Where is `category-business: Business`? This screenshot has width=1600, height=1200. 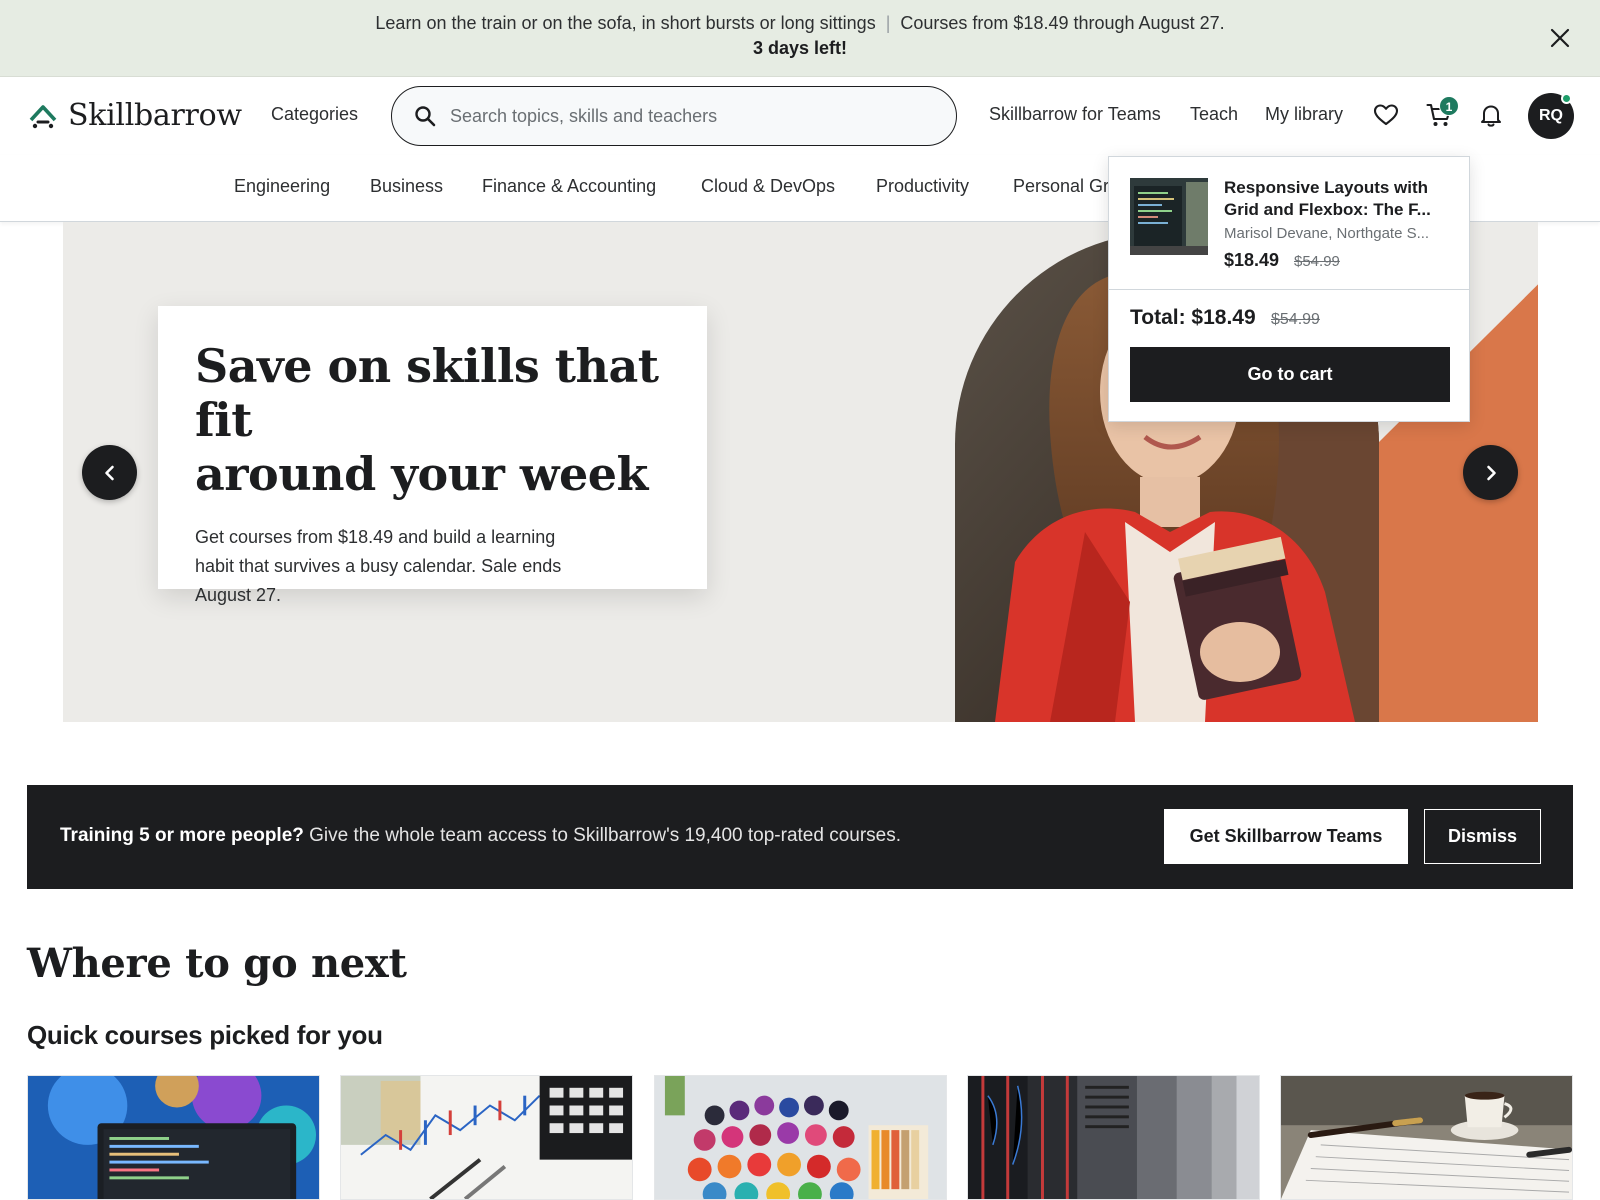 category-business: Business is located at coordinates (406, 186).